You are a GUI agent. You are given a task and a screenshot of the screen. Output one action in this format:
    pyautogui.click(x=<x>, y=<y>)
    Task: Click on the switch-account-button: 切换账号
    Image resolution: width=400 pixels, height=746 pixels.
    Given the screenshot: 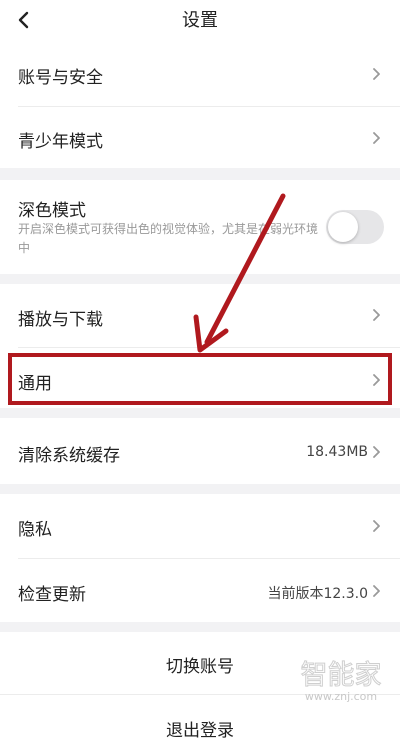 What is the action you would take?
    pyautogui.click(x=200, y=663)
    